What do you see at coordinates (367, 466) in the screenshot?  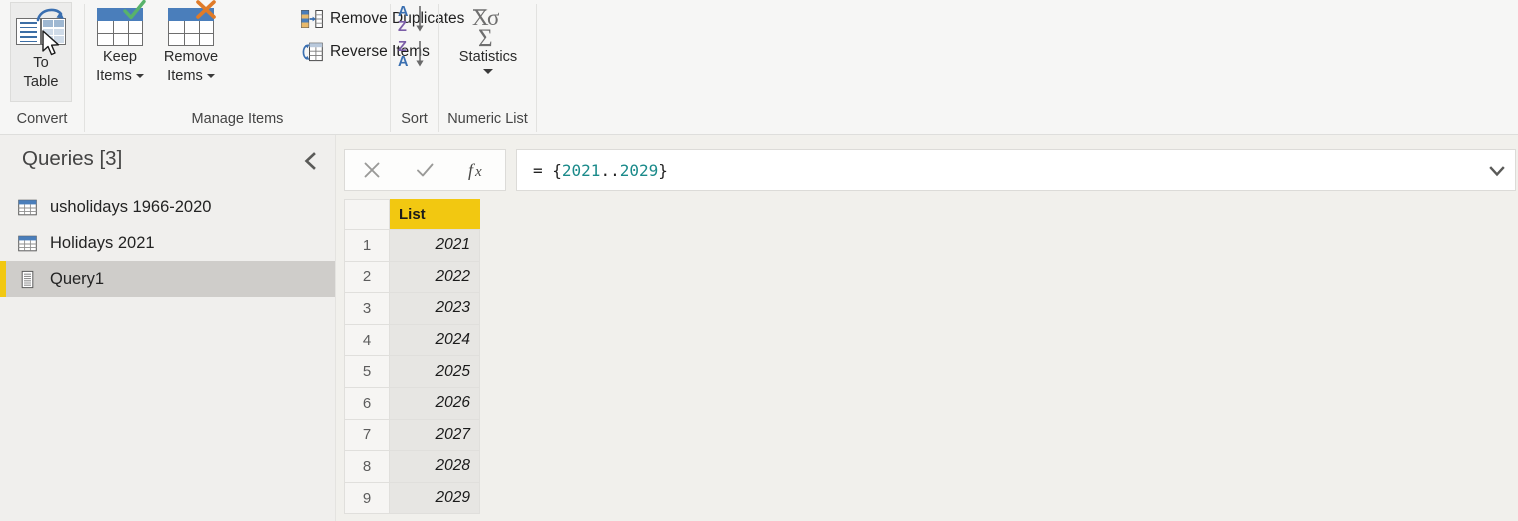 I see `row-index: 8` at bounding box center [367, 466].